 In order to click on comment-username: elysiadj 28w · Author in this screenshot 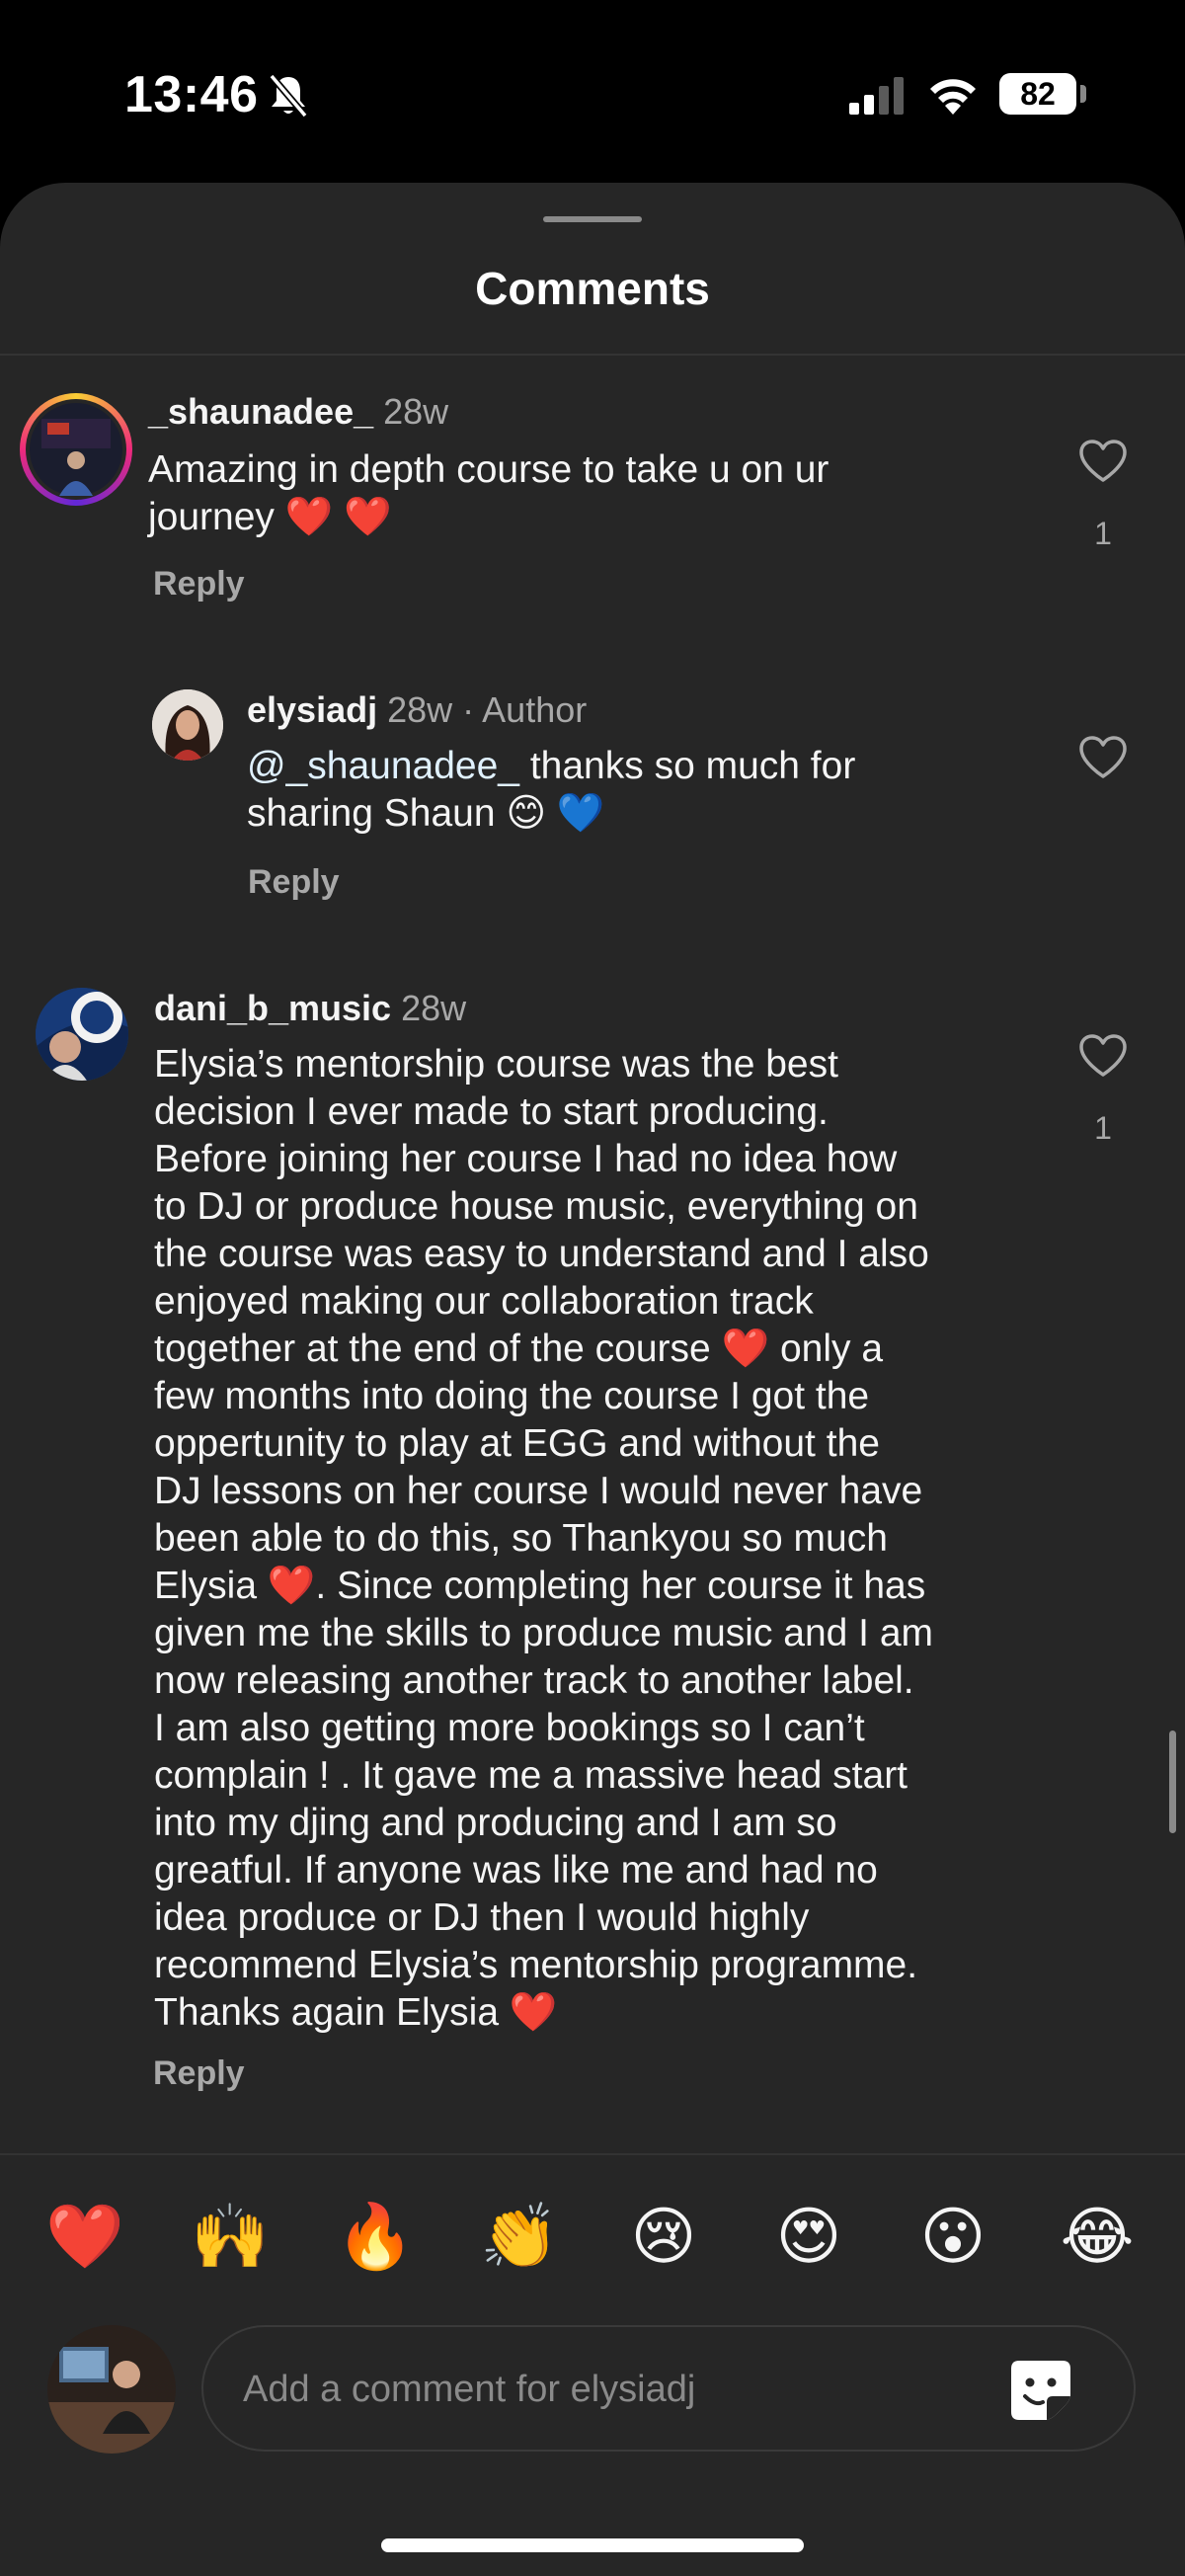, I will do `click(417, 710)`.